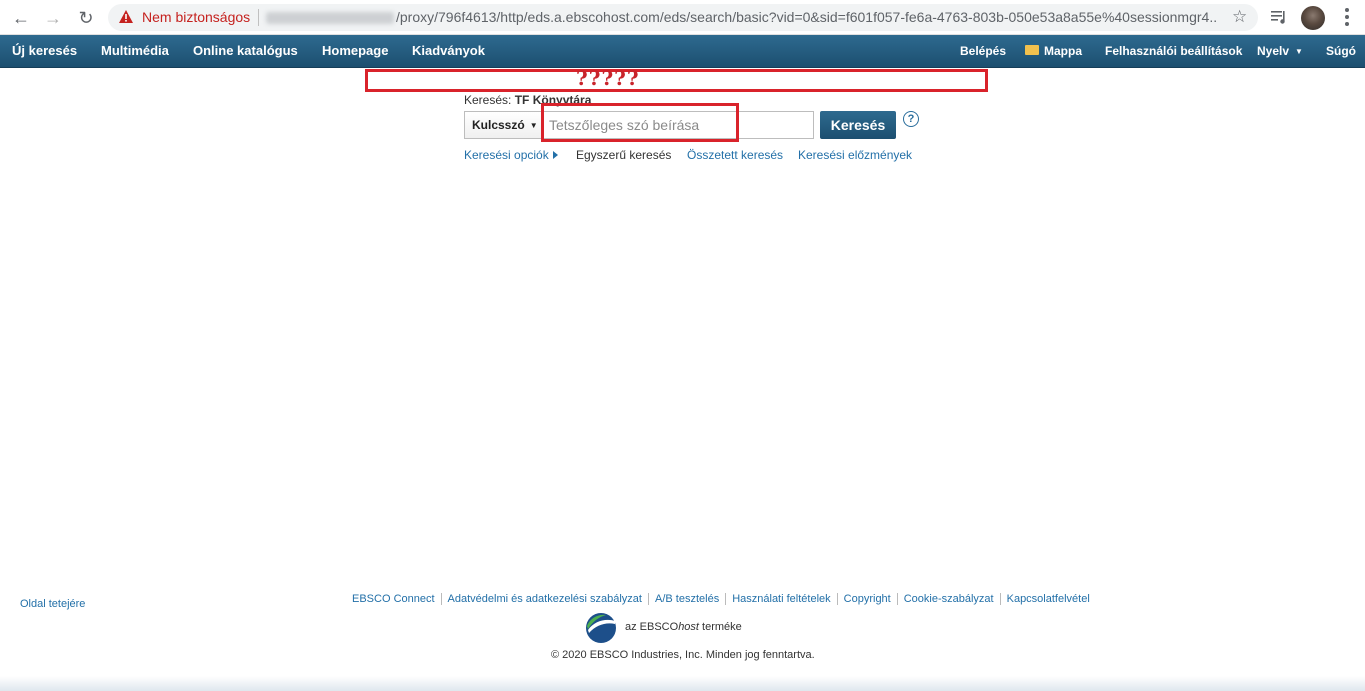 The width and height of the screenshot is (1365, 691). I want to click on nav-new-search: Új keresés, so click(44, 50).